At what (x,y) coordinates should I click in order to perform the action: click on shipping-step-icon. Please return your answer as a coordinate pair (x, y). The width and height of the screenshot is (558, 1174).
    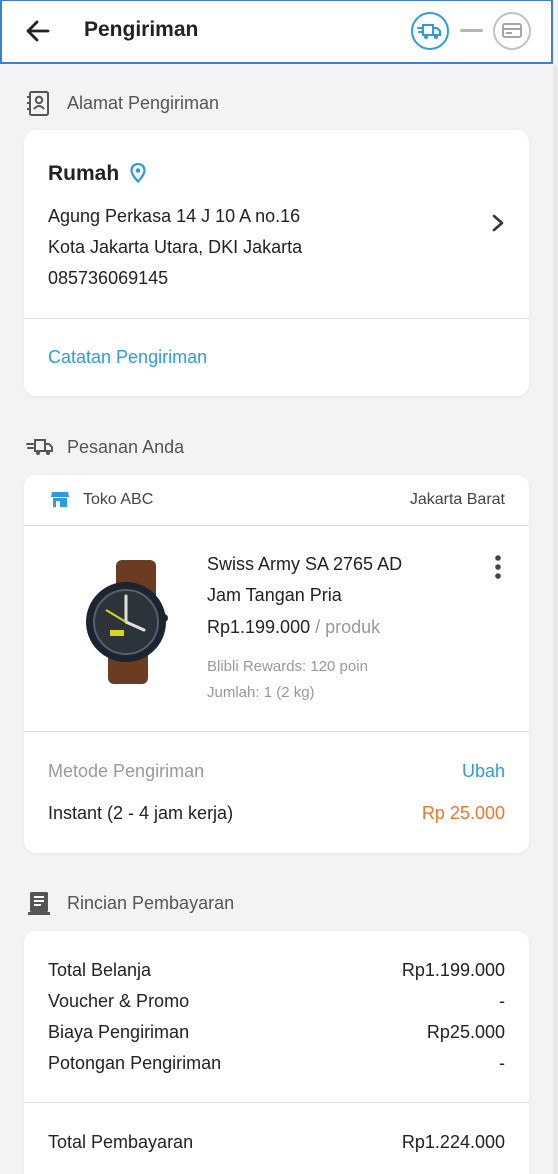
    Looking at the image, I should click on (430, 31).